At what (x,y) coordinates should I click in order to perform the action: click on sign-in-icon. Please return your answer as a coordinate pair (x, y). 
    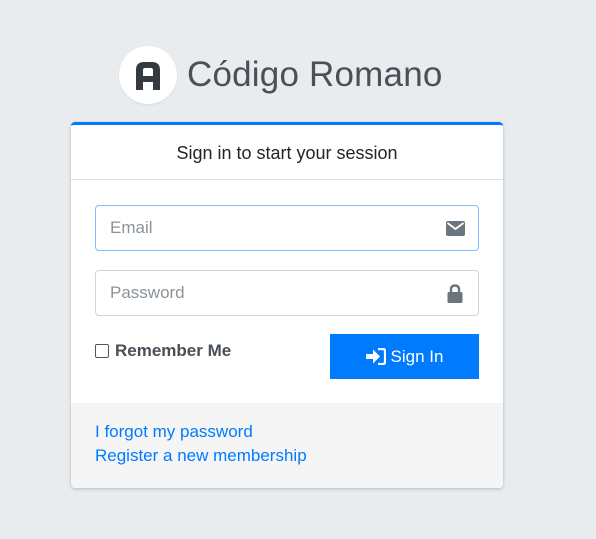
    Looking at the image, I should click on (375, 356).